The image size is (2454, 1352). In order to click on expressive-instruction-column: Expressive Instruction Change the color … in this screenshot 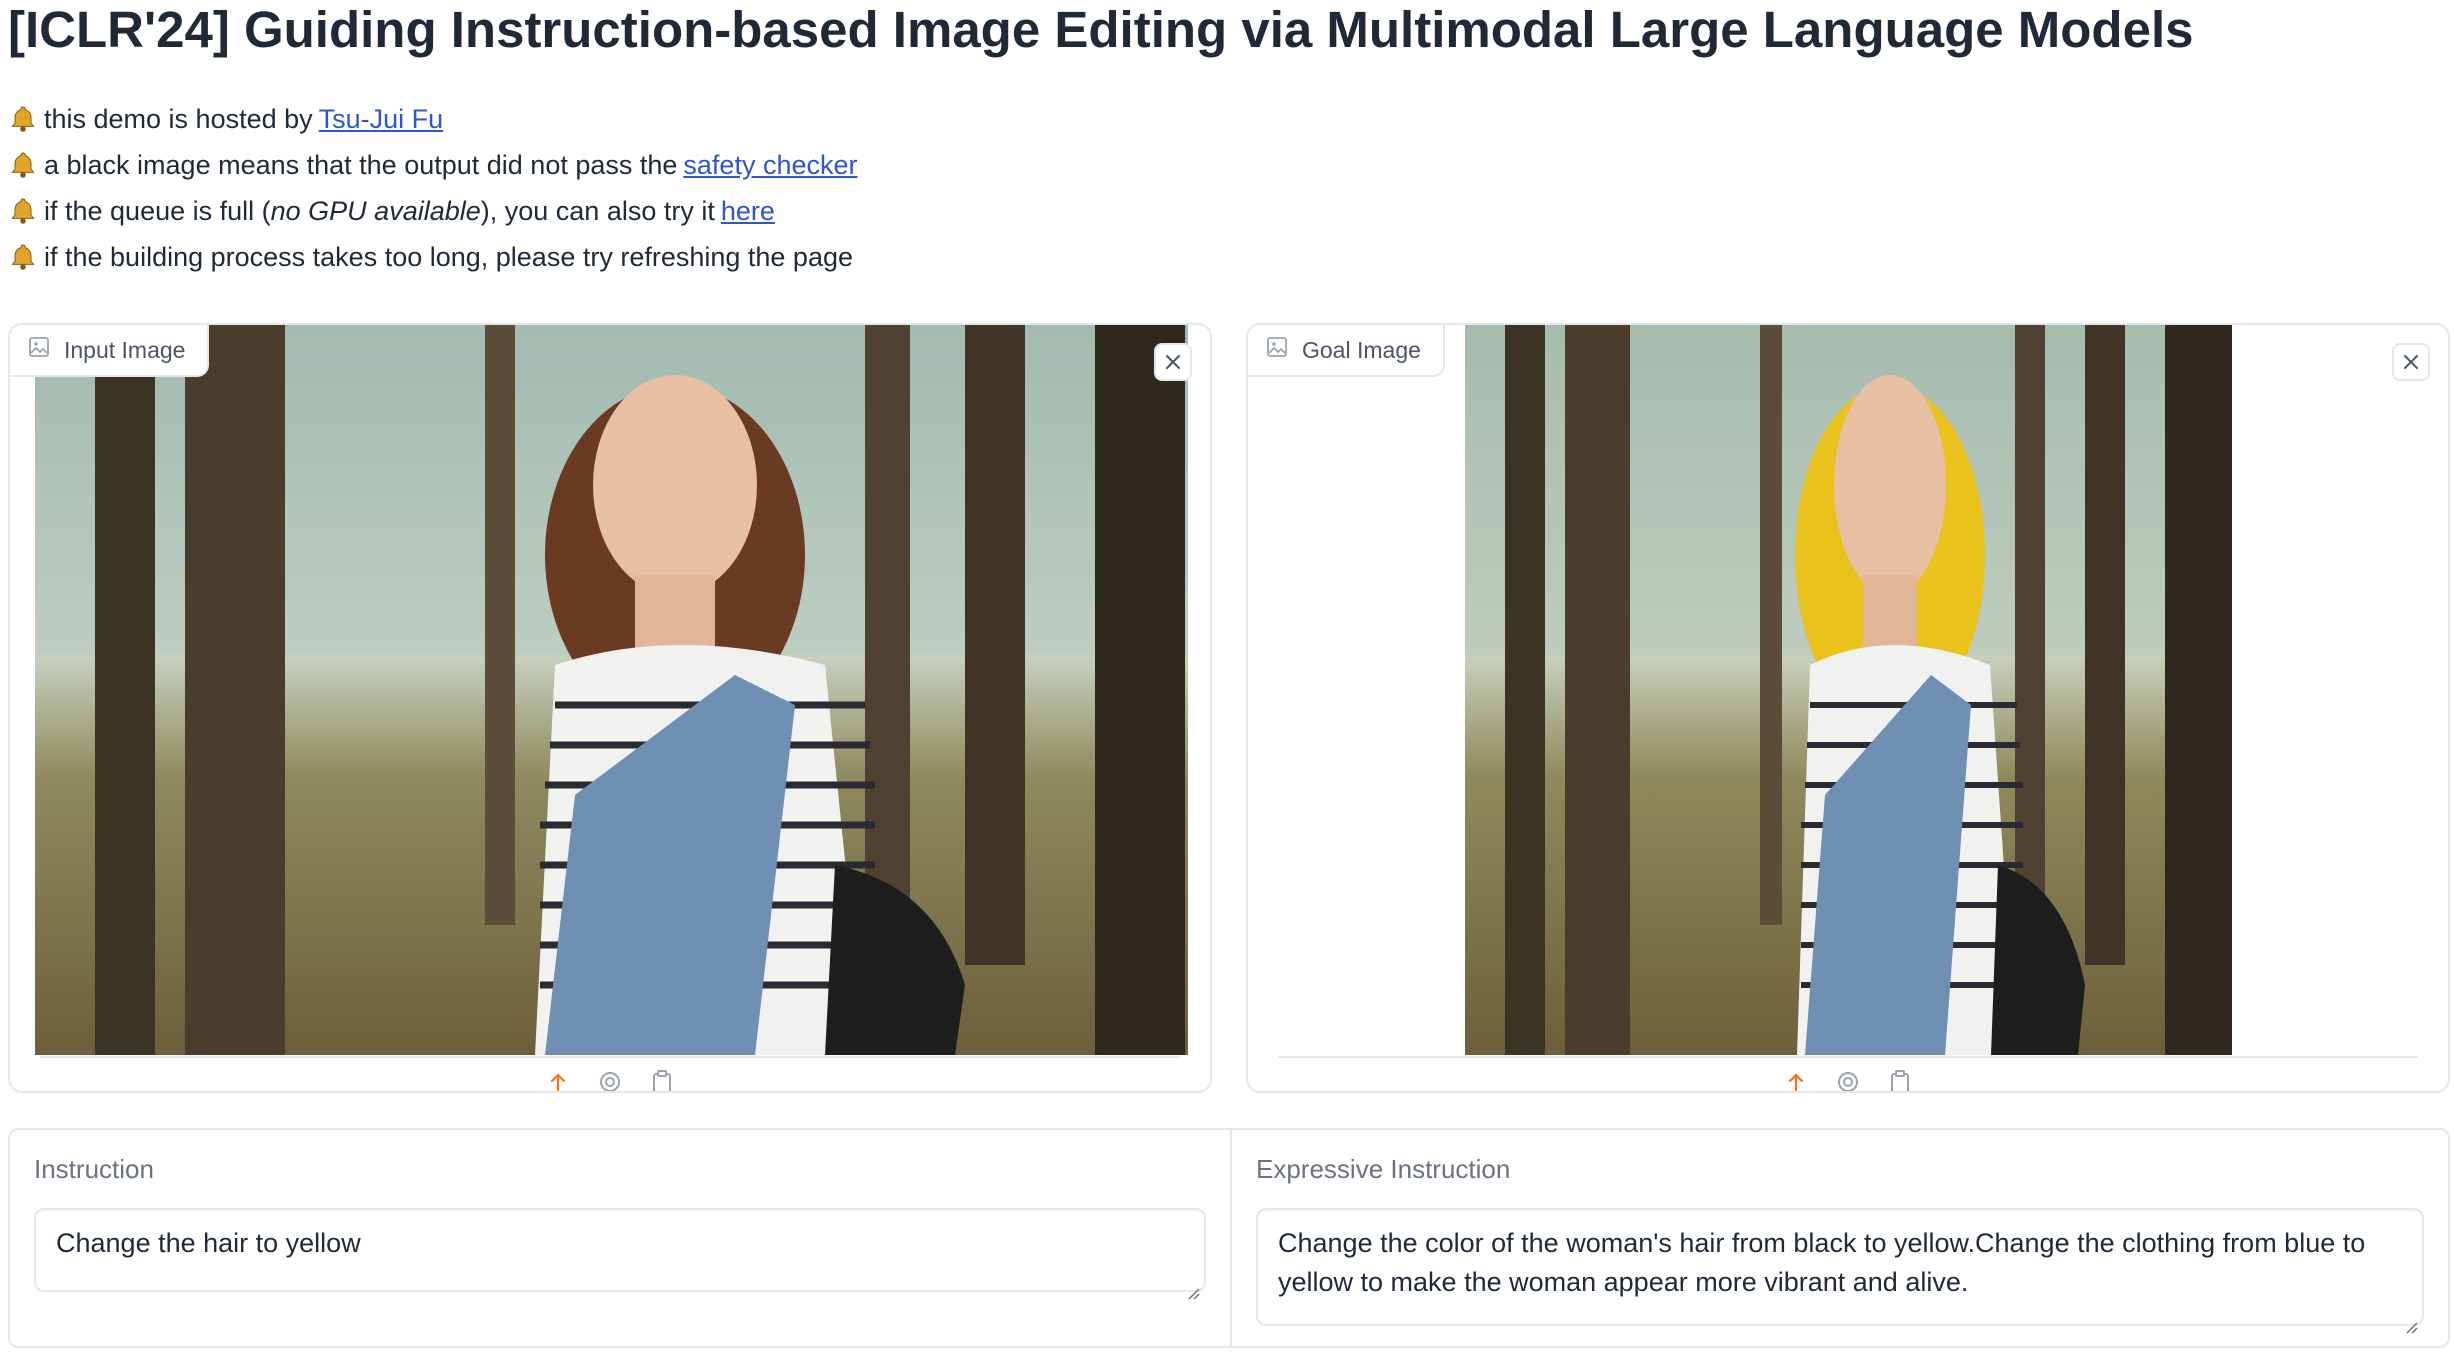, I will do `click(1839, 1238)`.